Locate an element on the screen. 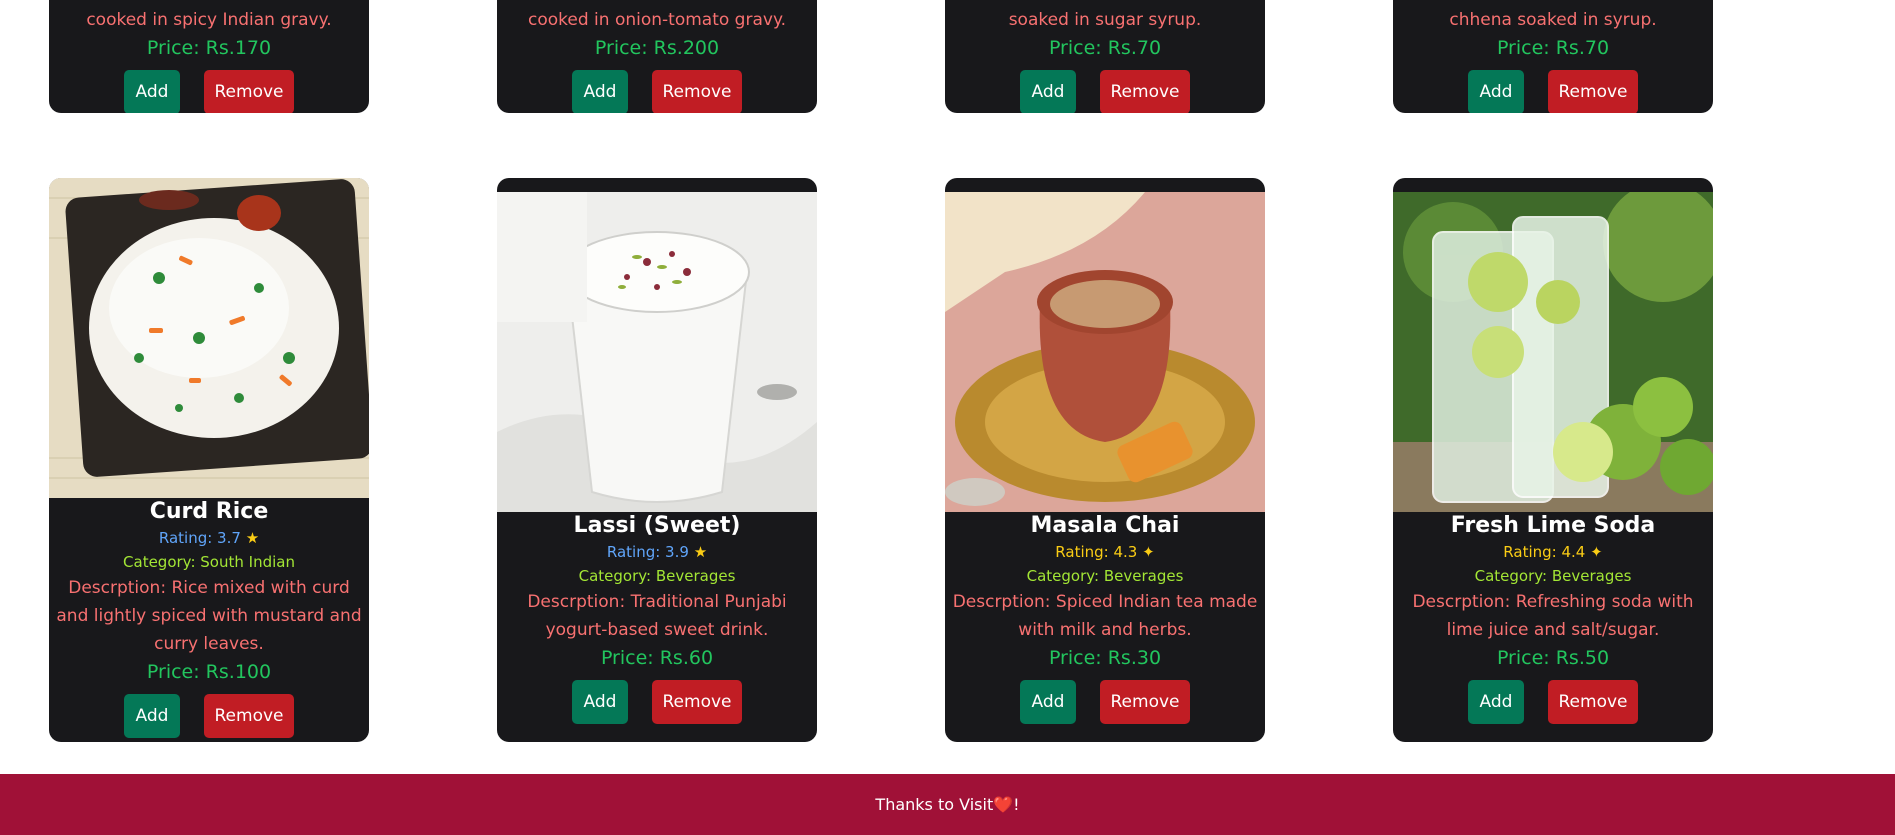  card-title: Masala Chai is located at coordinates (1105, 525).